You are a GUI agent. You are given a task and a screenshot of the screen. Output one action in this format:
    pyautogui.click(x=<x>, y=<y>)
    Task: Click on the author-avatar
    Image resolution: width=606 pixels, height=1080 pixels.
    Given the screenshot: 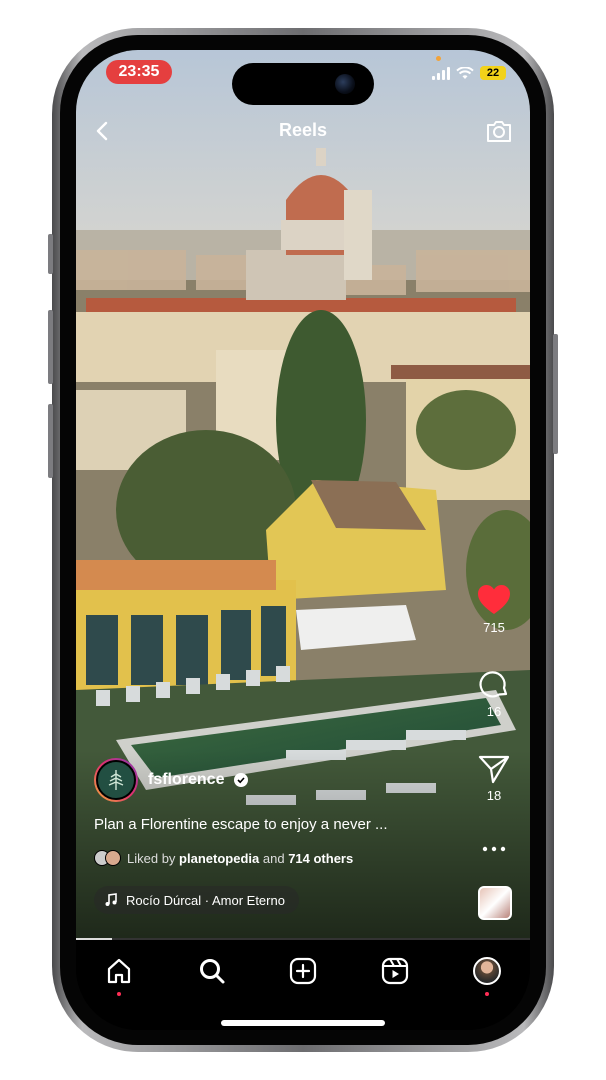 What is the action you would take?
    pyautogui.click(x=116, y=780)
    